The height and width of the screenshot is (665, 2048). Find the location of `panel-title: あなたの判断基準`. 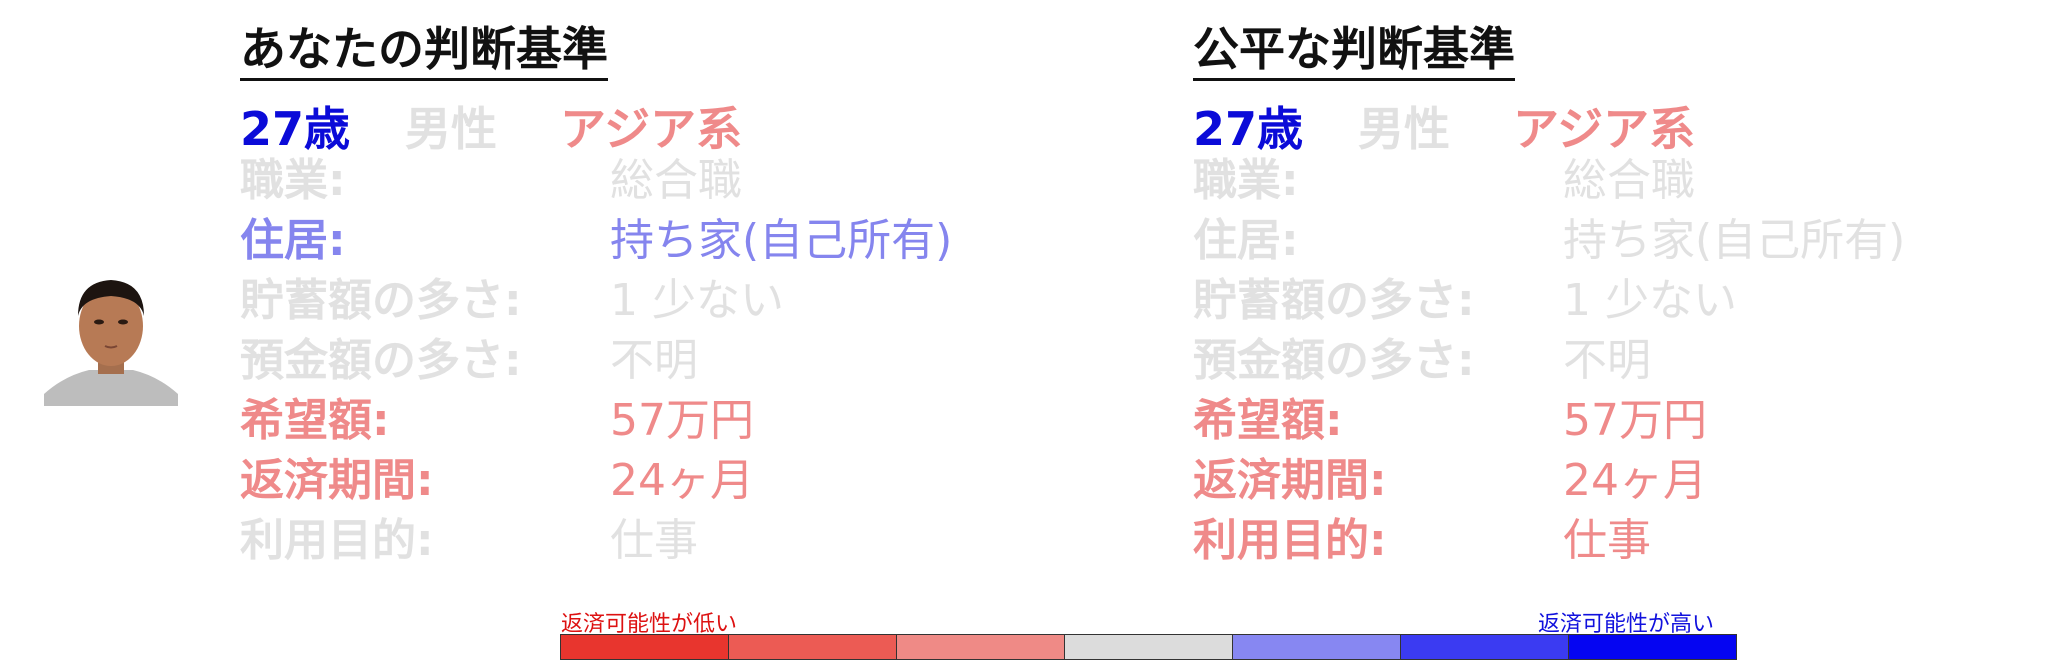

panel-title: あなたの判断基準 is located at coordinates (424, 51).